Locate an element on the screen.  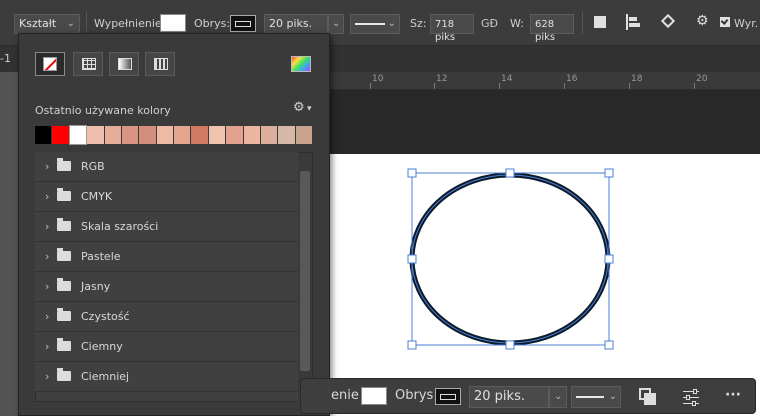
resize-handle-bottom-left is located at coordinates (412, 345).